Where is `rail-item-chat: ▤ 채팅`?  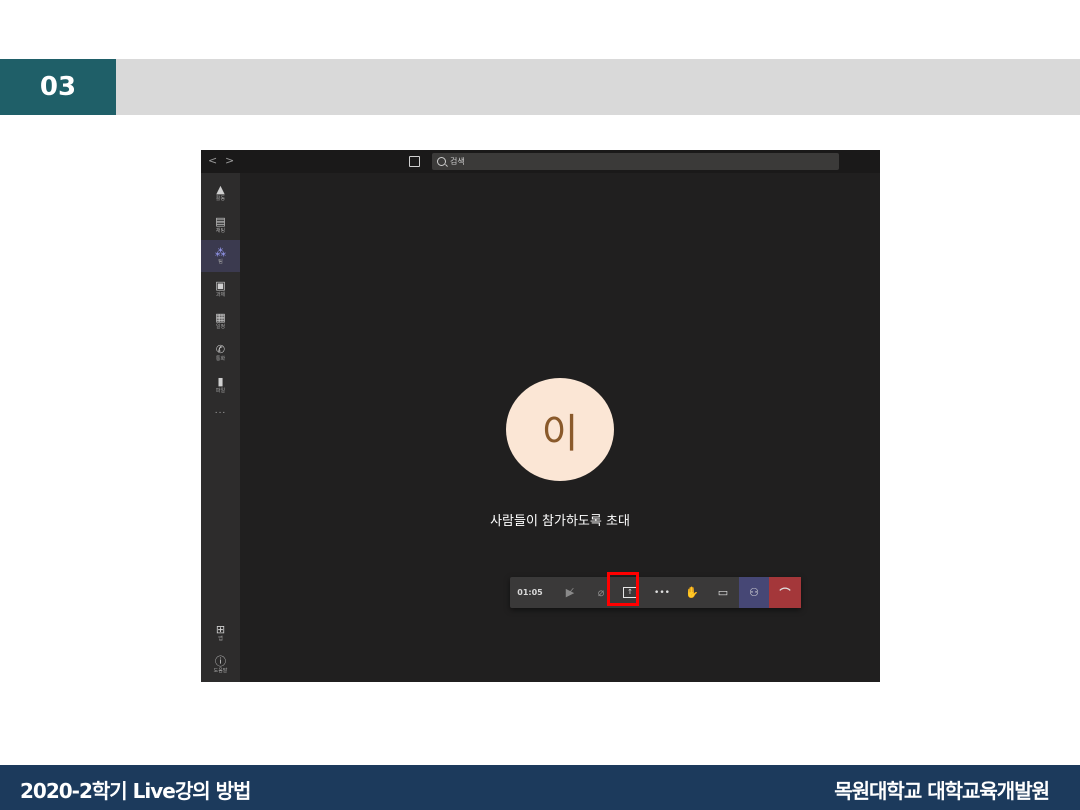
rail-item-chat: ▤ 채팅 is located at coordinates (220, 225).